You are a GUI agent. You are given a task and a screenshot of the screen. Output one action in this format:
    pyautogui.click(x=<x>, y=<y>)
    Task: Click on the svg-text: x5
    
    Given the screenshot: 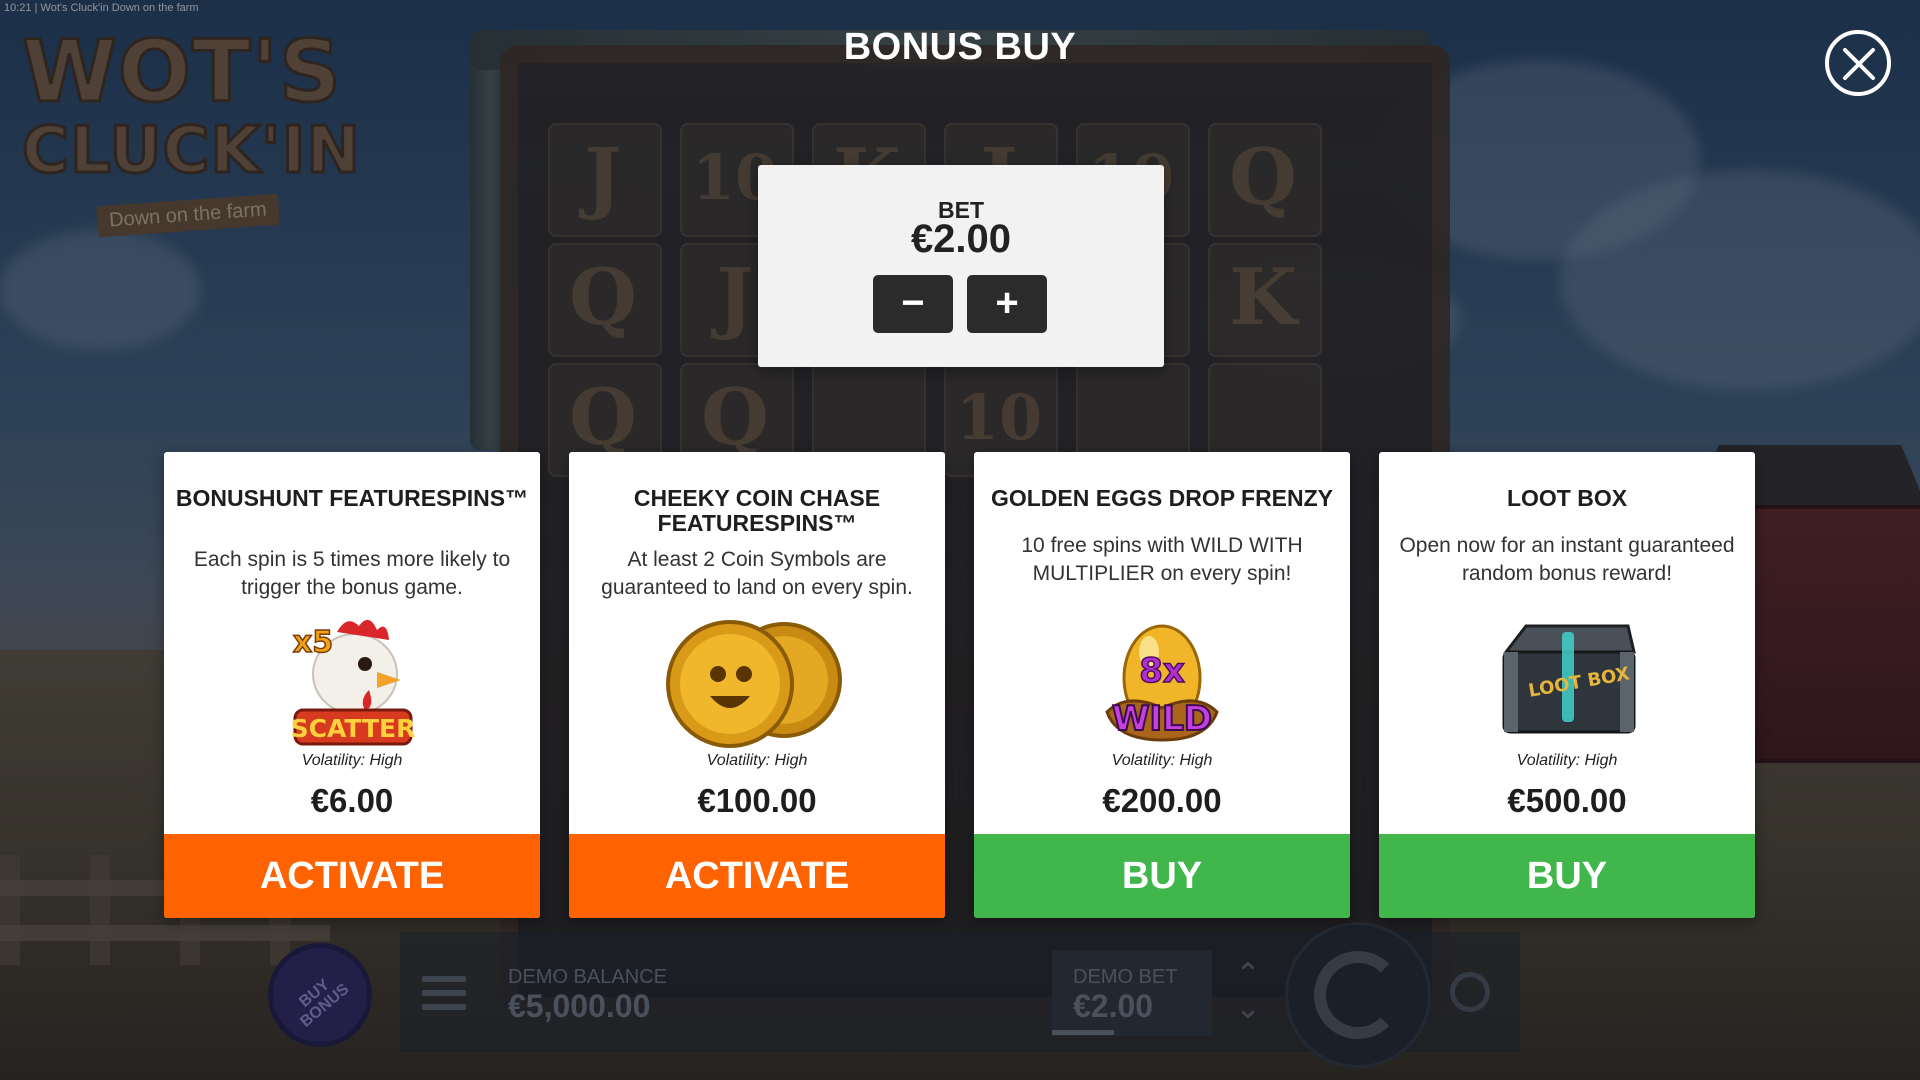 What is the action you would take?
    pyautogui.click(x=313, y=642)
    